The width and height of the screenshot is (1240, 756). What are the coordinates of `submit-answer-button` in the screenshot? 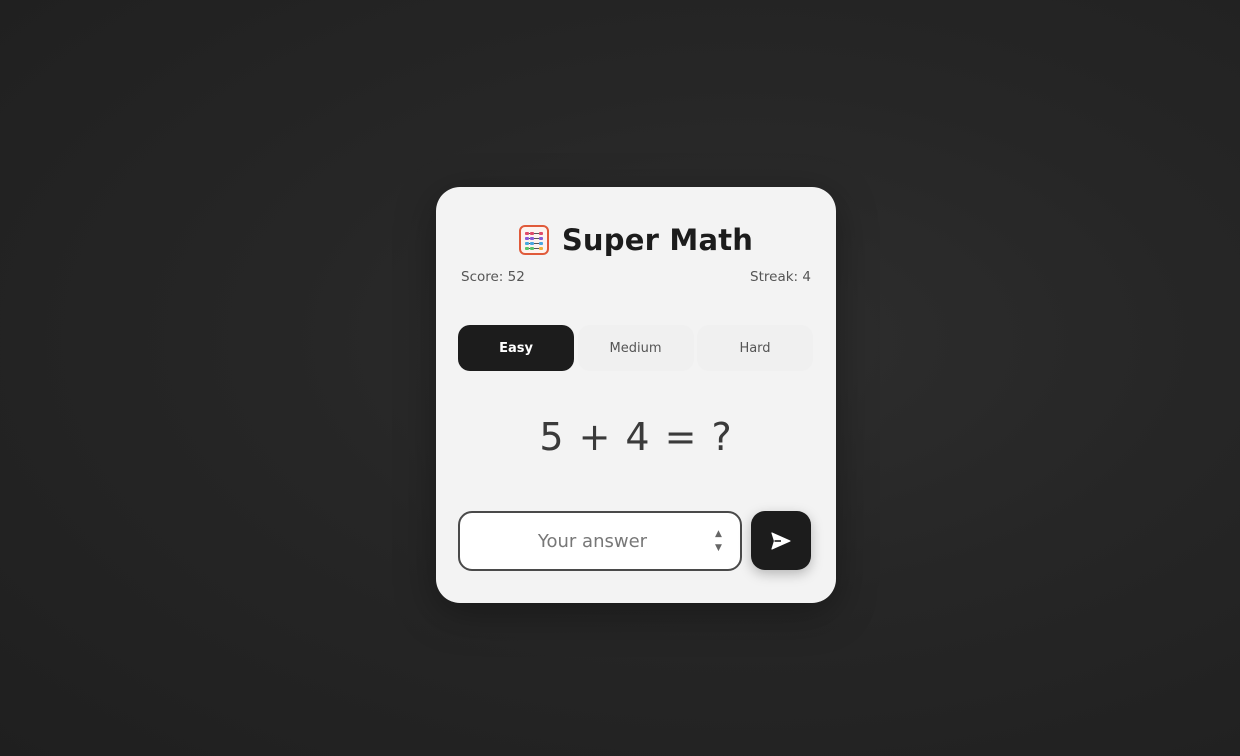 It's located at (781, 540).